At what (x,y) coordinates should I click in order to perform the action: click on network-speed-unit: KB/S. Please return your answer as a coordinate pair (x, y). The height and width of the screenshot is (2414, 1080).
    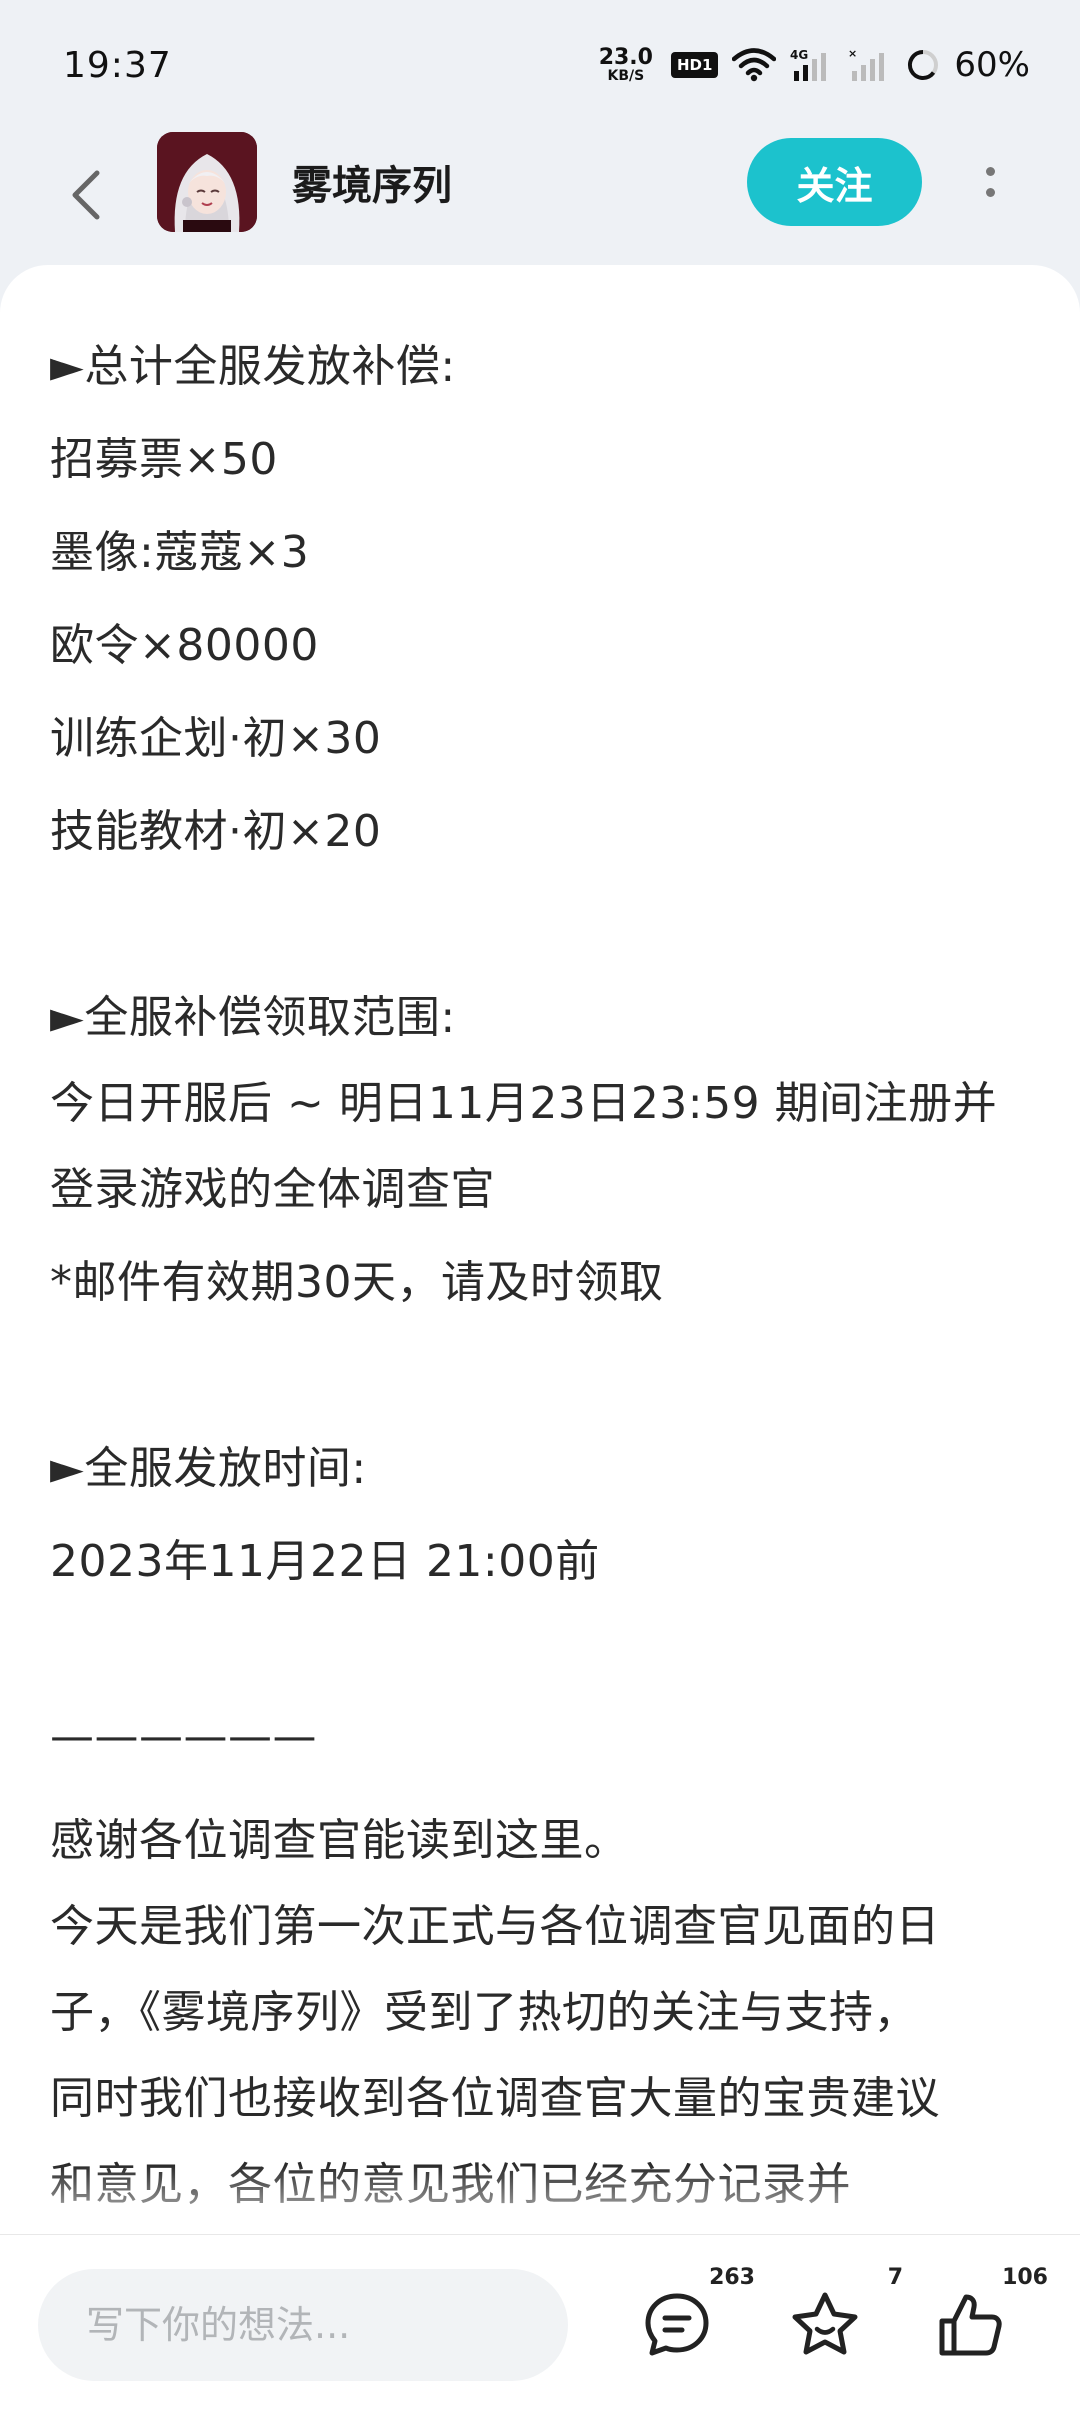
    Looking at the image, I should click on (626, 76).